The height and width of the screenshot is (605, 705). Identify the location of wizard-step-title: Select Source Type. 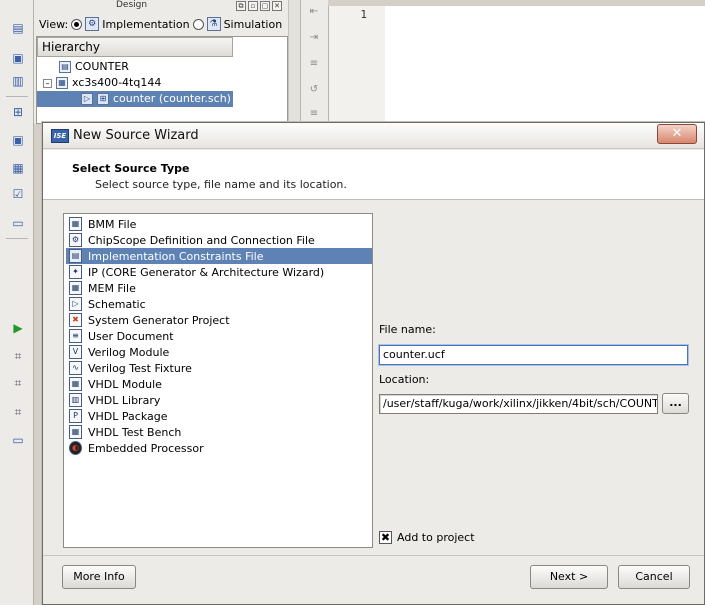
(131, 168).